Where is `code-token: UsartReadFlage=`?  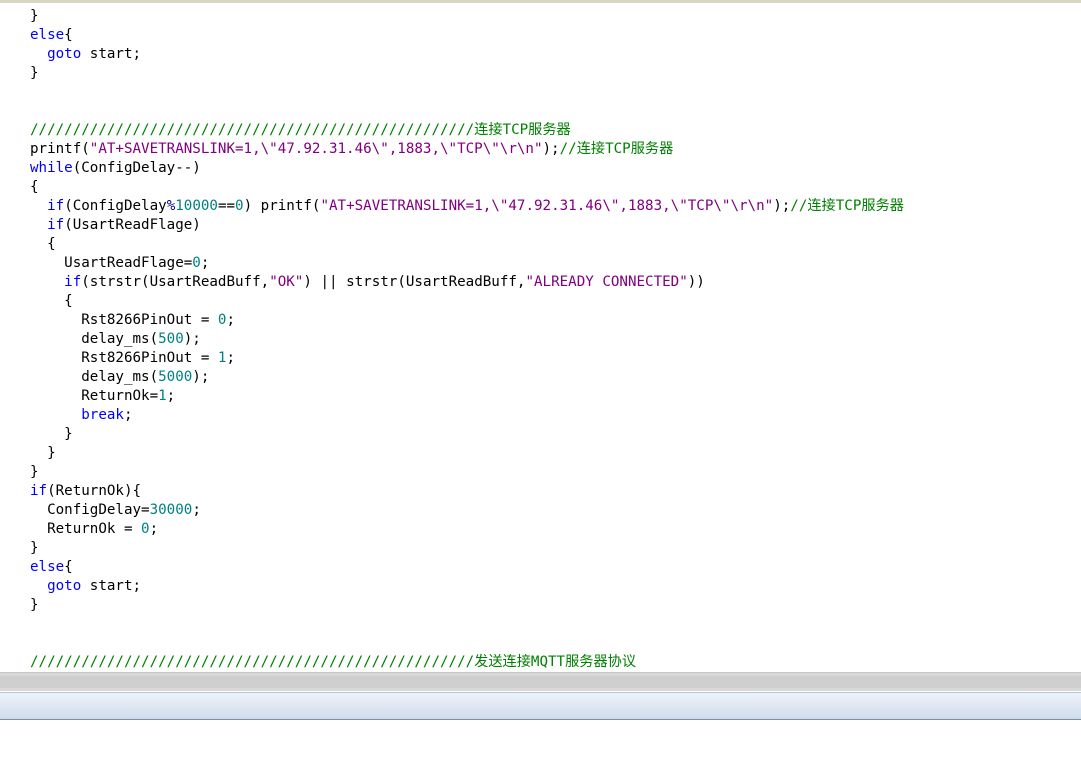
code-token: UsartReadFlage= is located at coordinates (111, 263).